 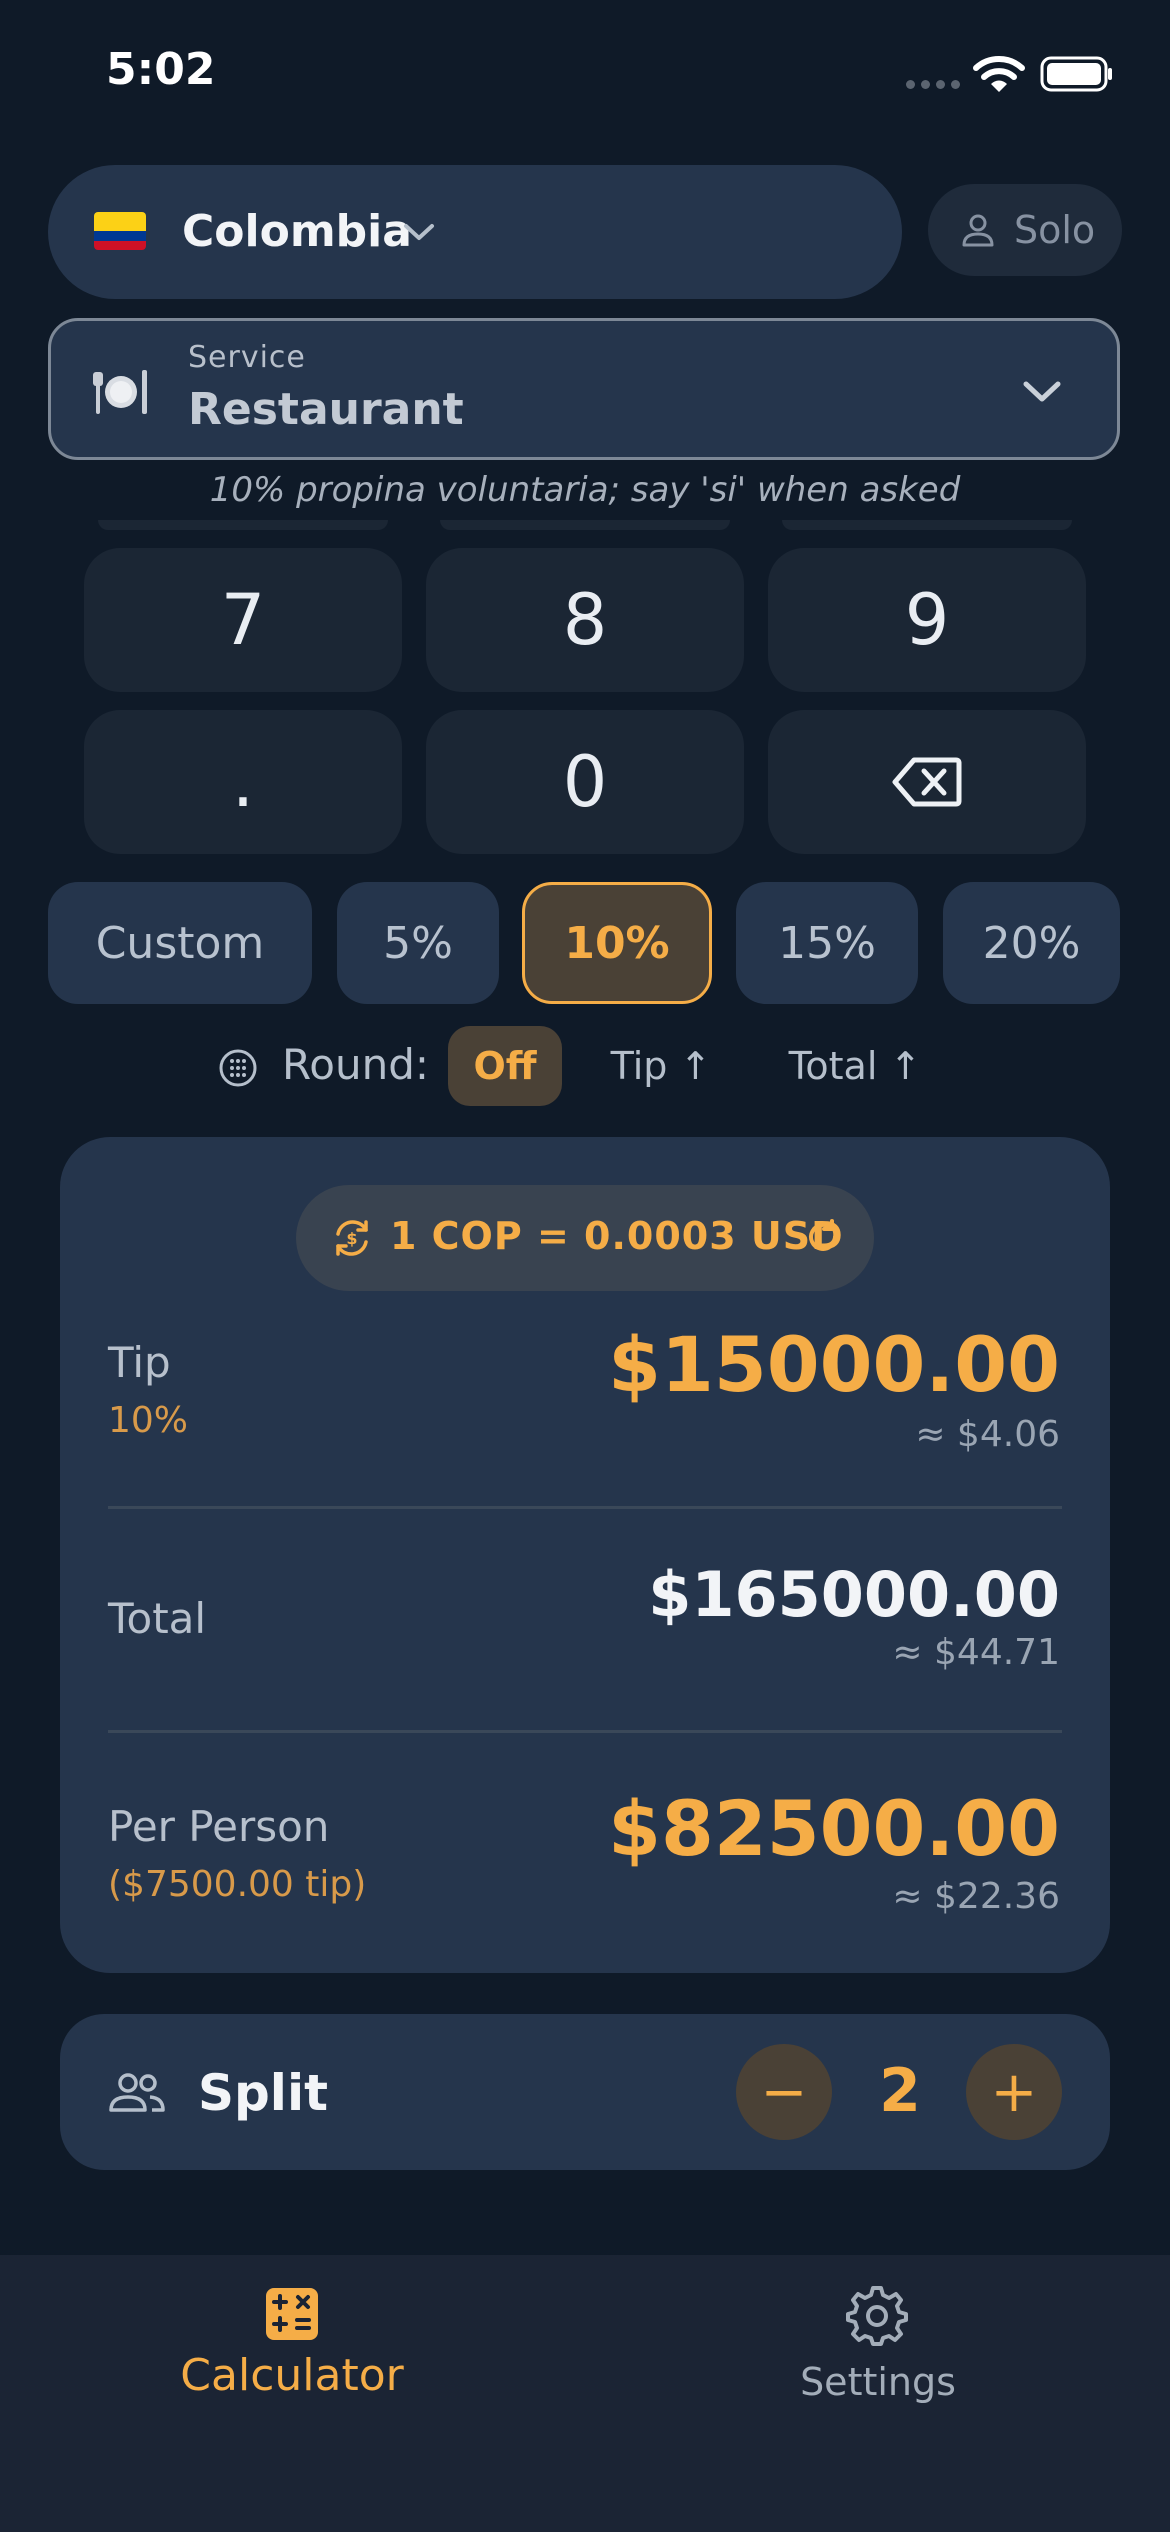 I want to click on keypad-key-9: 9, so click(x=927, y=620).